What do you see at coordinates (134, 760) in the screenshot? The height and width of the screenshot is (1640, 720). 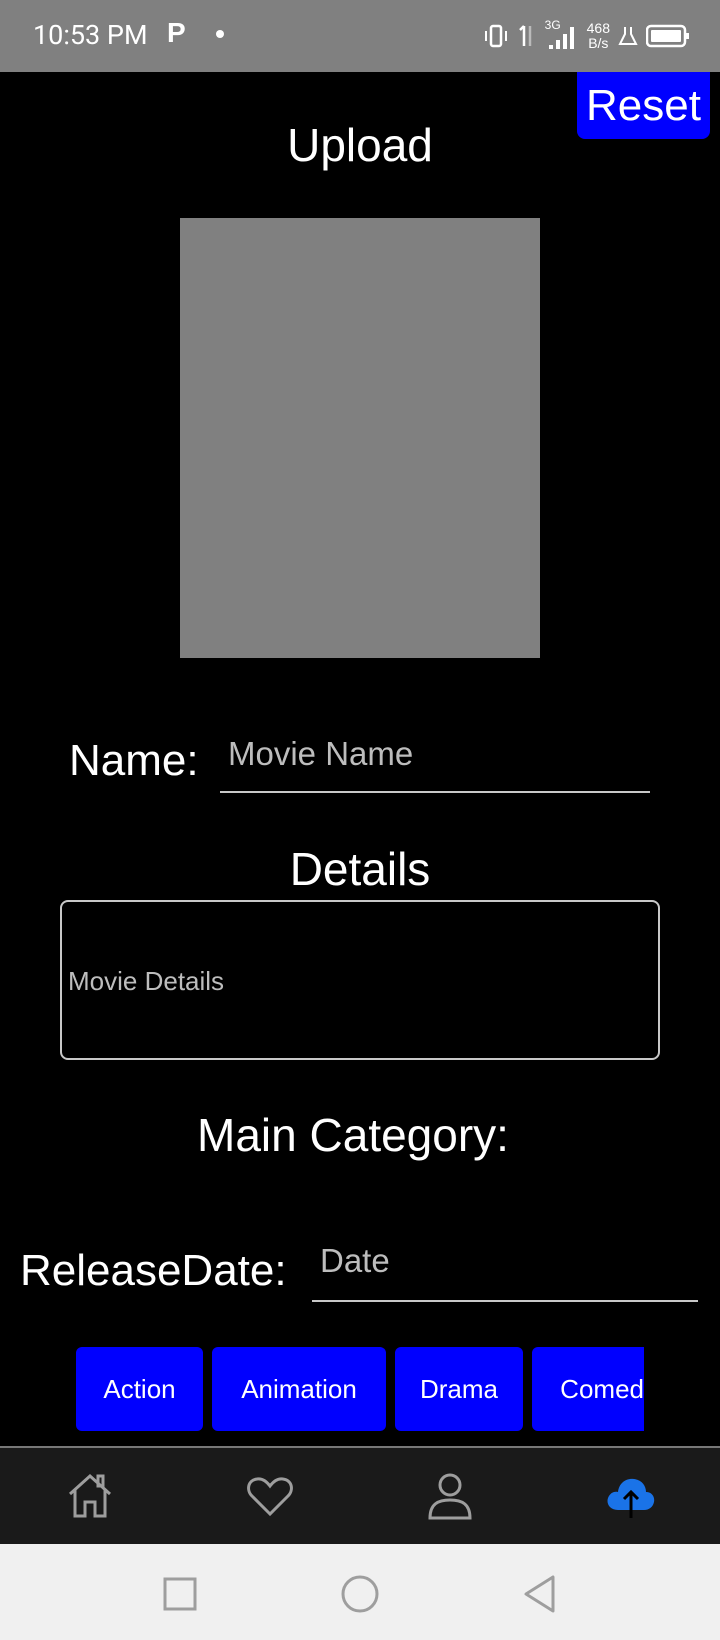 I see `name-label: Name:` at bounding box center [134, 760].